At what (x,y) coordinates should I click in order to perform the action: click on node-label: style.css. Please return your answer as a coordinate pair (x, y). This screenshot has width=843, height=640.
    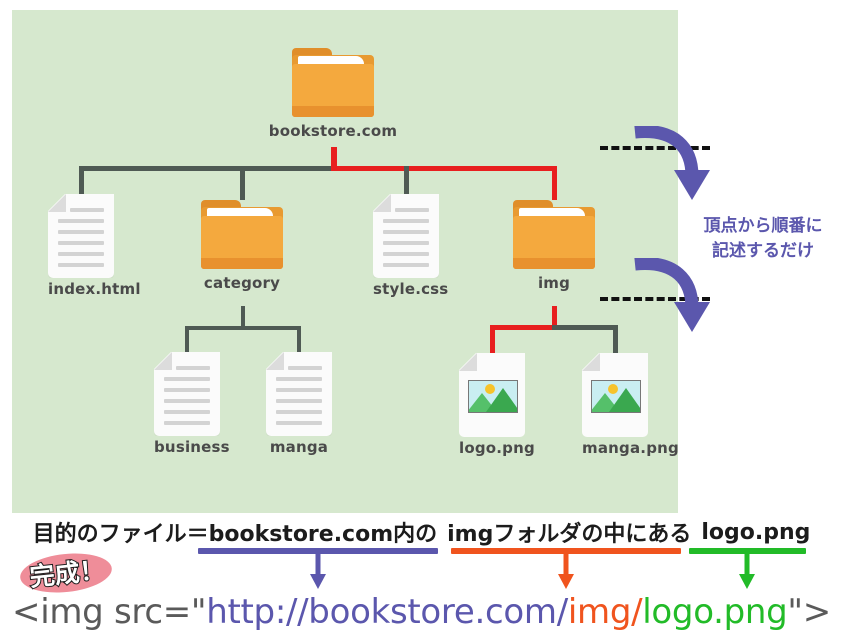
    Looking at the image, I should click on (411, 289).